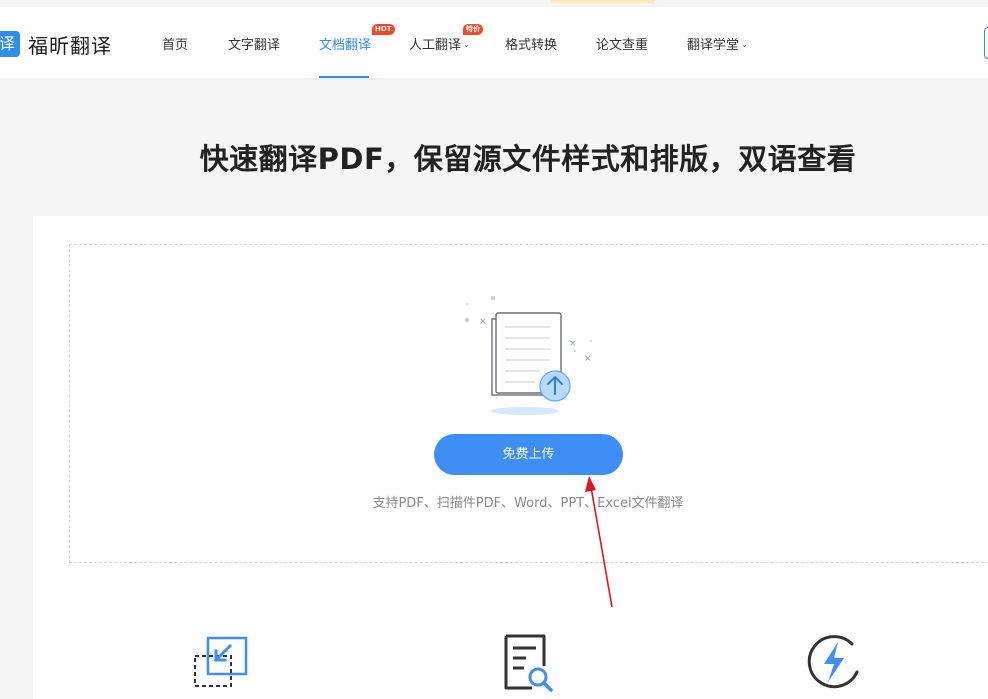  Describe the element at coordinates (713, 45) in the screenshot. I see `nav-translation-academy-label: 翻译学堂` at that location.